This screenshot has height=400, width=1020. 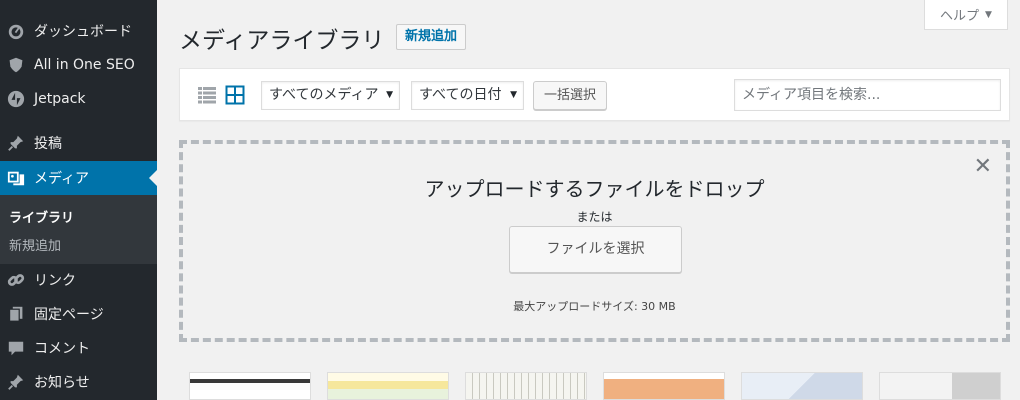 I want to click on media-type-select: すべてのメディア ▼, so click(x=330, y=95).